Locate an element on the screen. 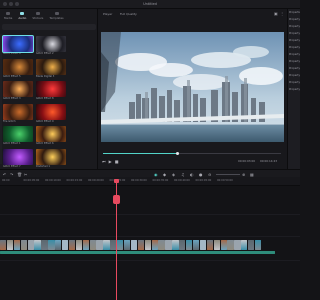  tab-stickers: Stickers is located at coordinates (37, 16).